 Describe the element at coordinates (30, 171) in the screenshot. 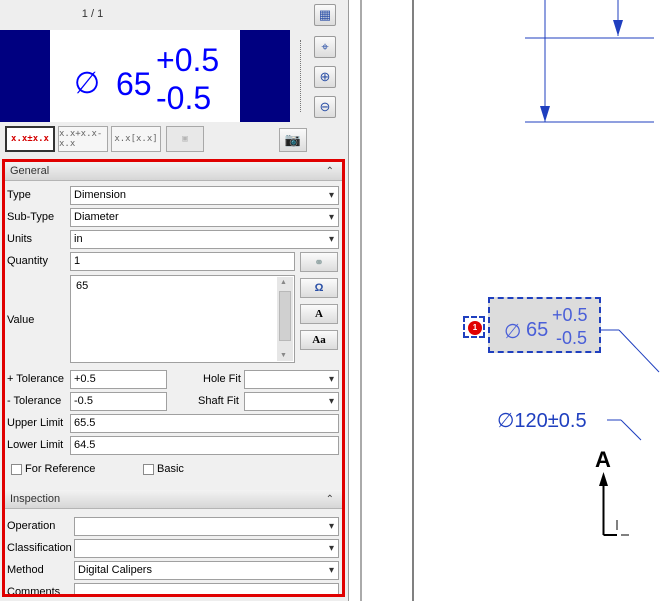

I see `general-section-title: General` at that location.